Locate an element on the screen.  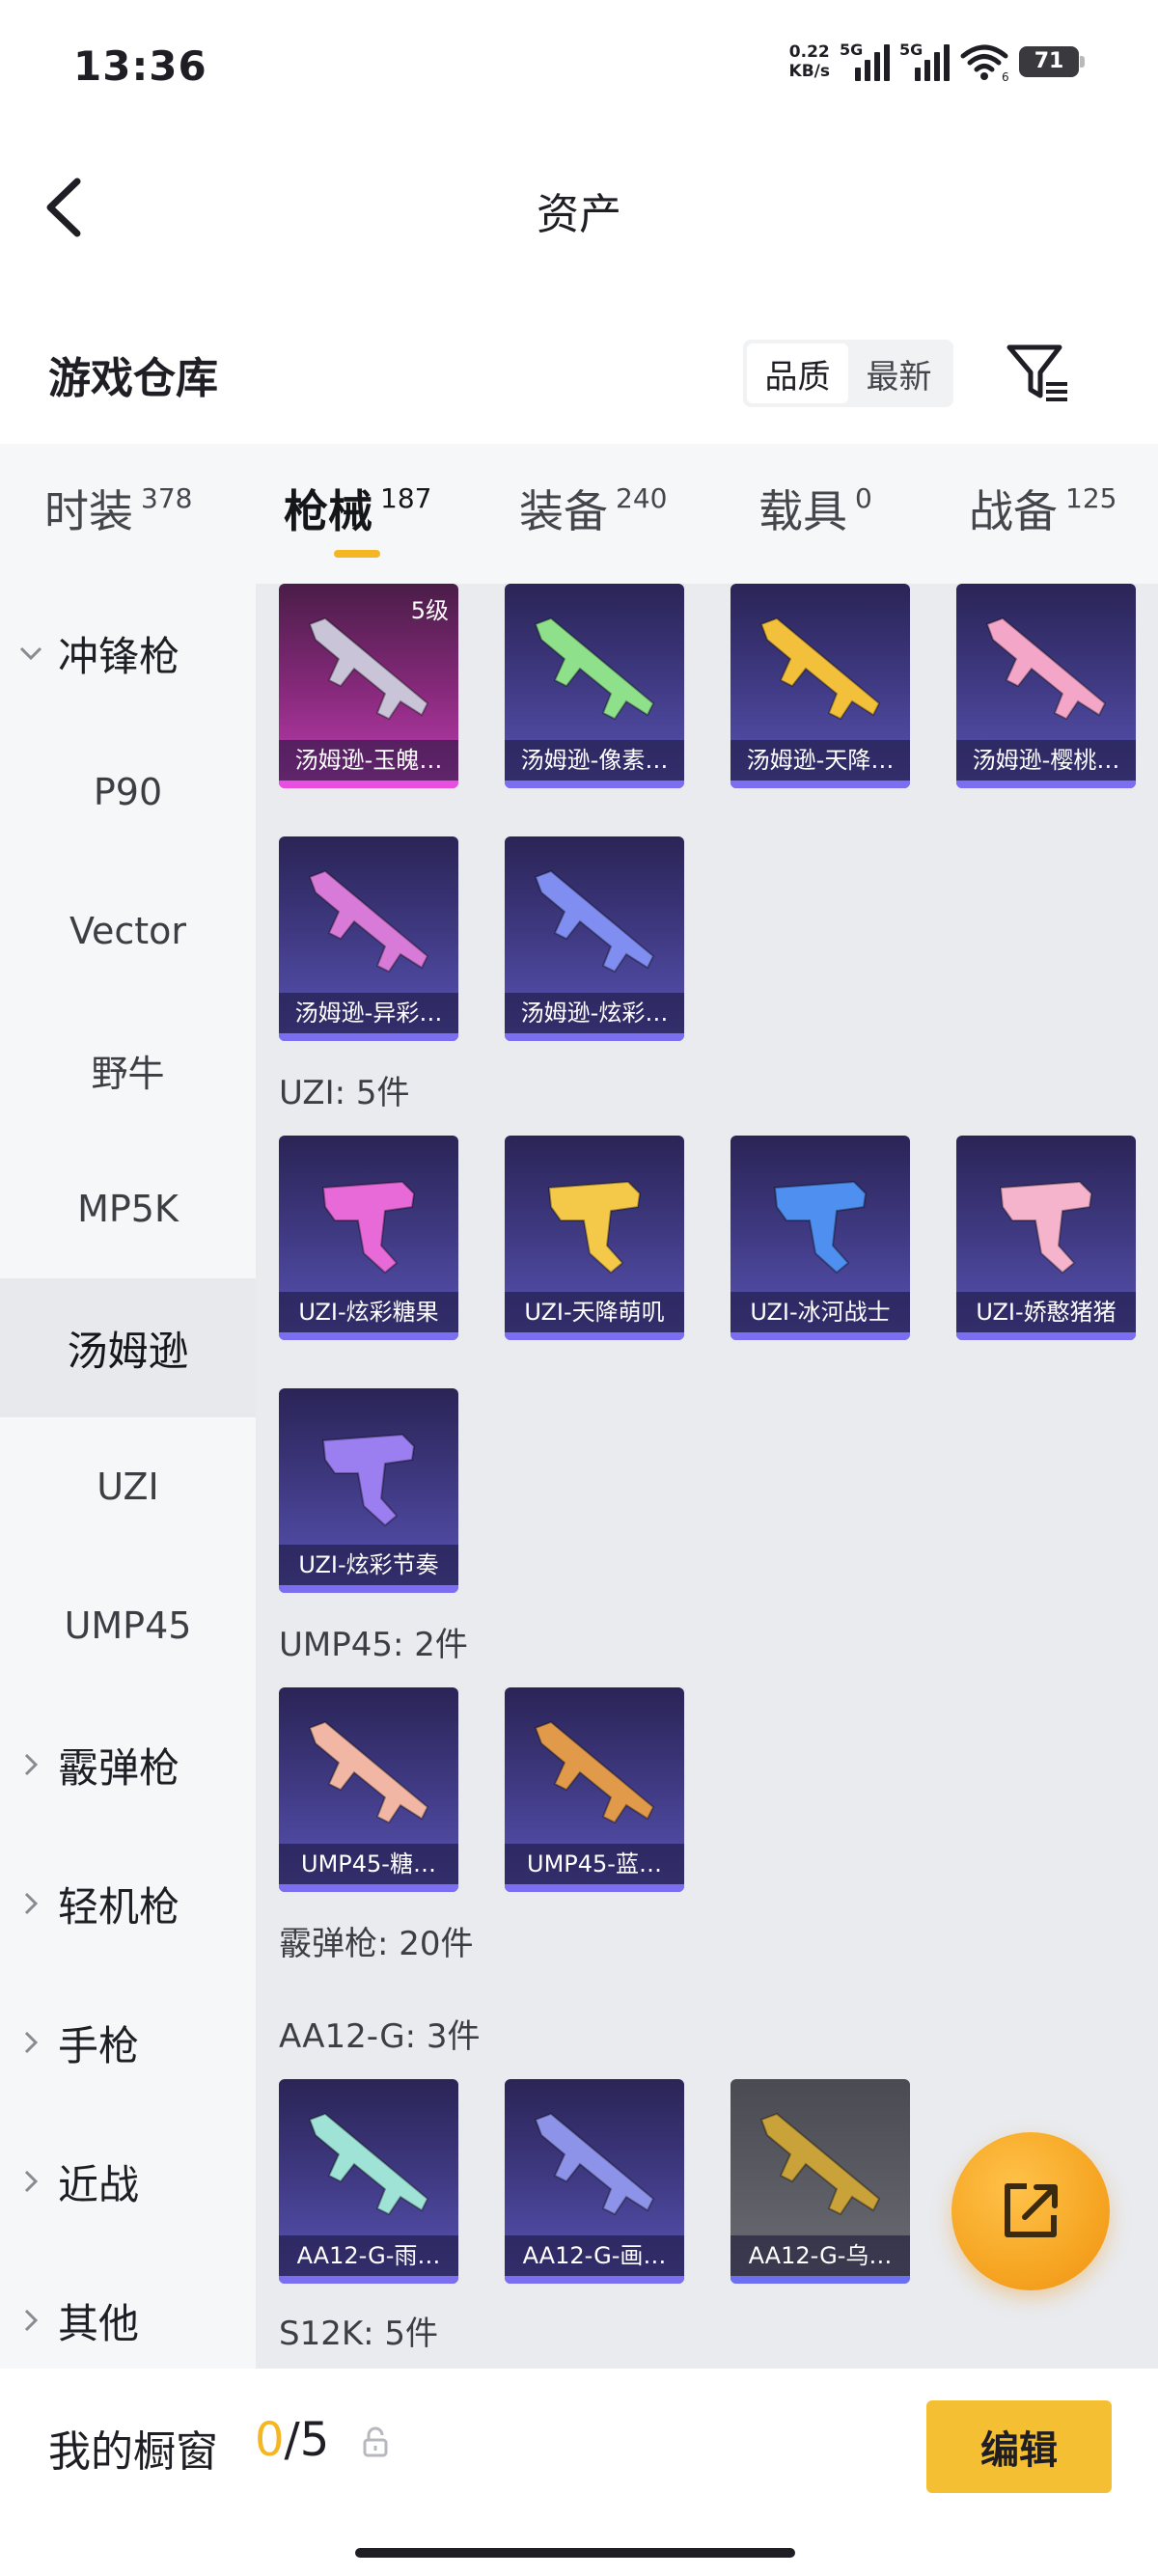
wifi-icon: 6 is located at coordinates (984, 64).